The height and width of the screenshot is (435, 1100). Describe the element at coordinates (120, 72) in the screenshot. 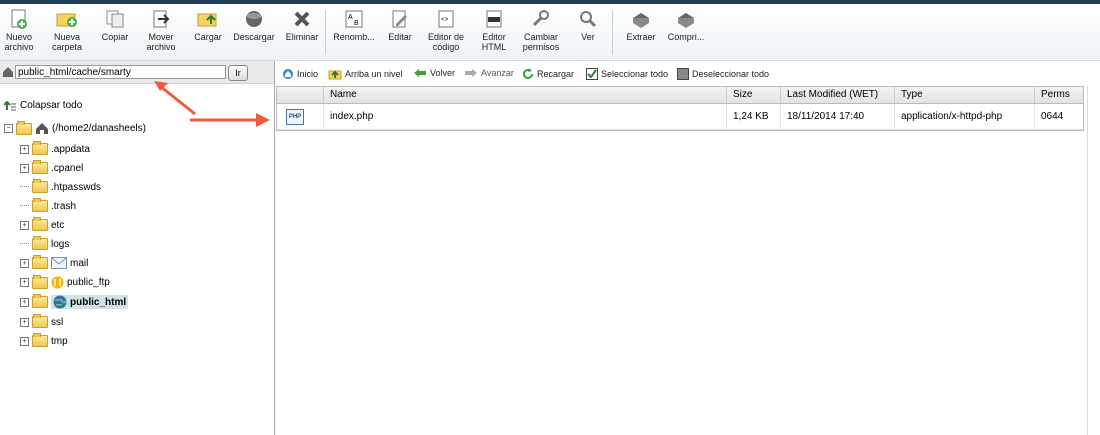

I see `path-input` at that location.